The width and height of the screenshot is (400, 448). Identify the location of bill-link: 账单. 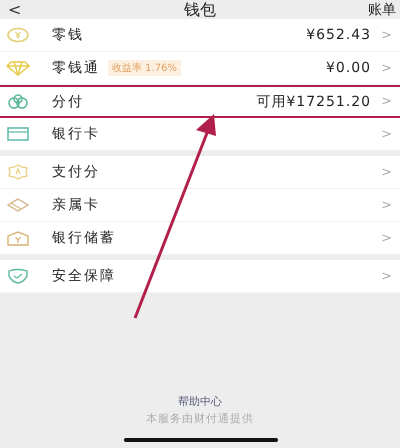
(382, 9).